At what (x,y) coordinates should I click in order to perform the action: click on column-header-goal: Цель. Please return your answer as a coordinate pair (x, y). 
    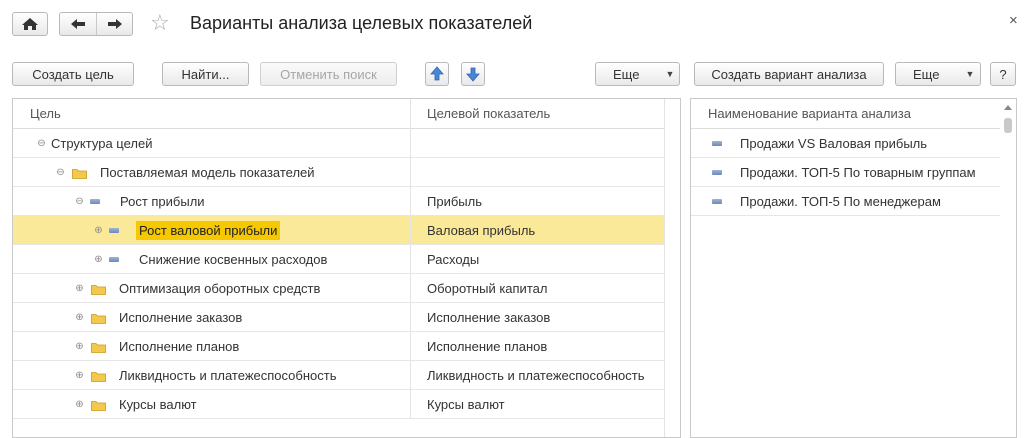
    Looking at the image, I should click on (45, 113).